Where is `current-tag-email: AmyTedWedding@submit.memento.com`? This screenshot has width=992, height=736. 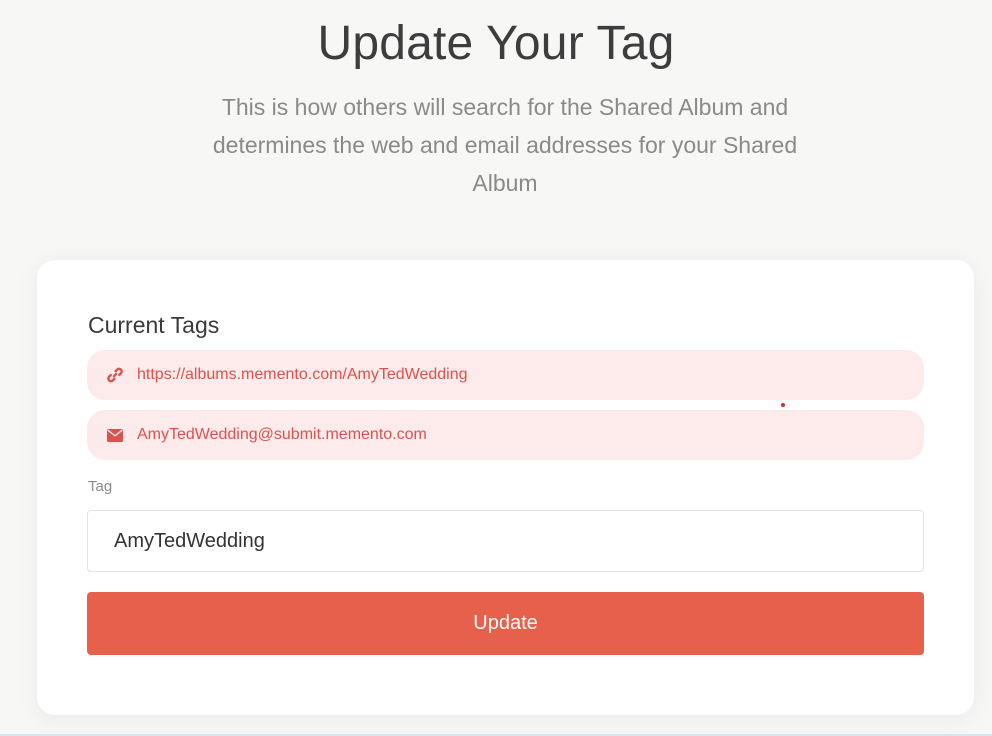
current-tag-email: AmyTedWedding@submit.memento.com is located at coordinates (505, 435).